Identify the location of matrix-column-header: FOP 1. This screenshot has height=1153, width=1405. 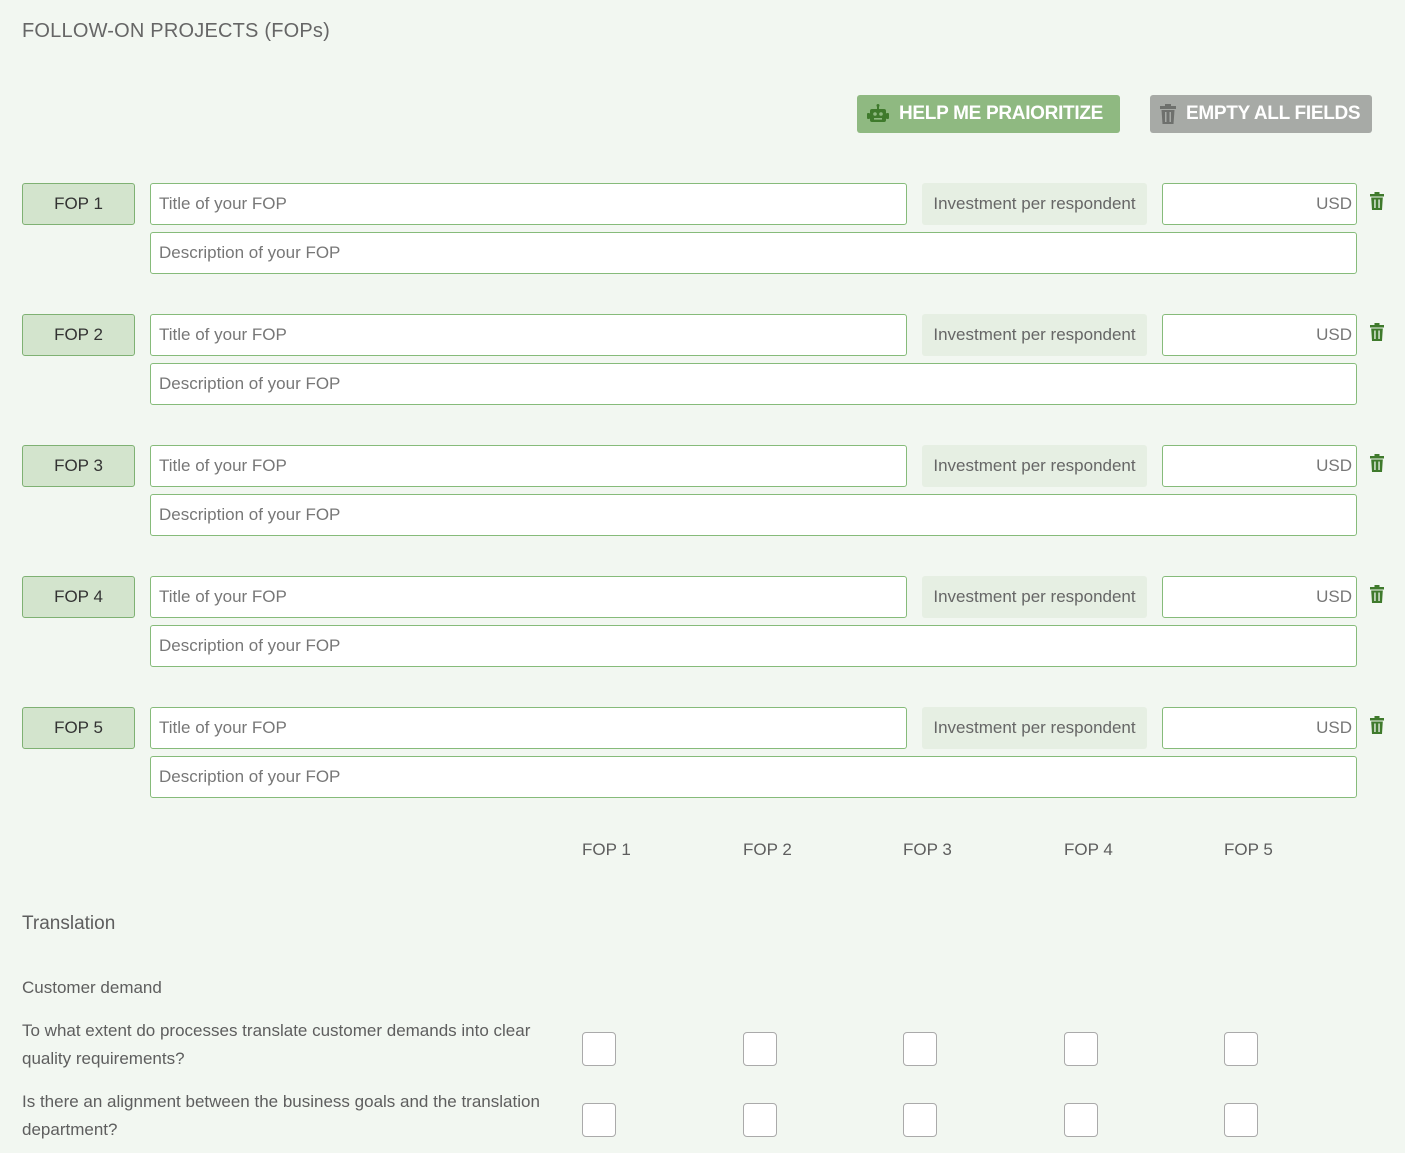
(606, 849).